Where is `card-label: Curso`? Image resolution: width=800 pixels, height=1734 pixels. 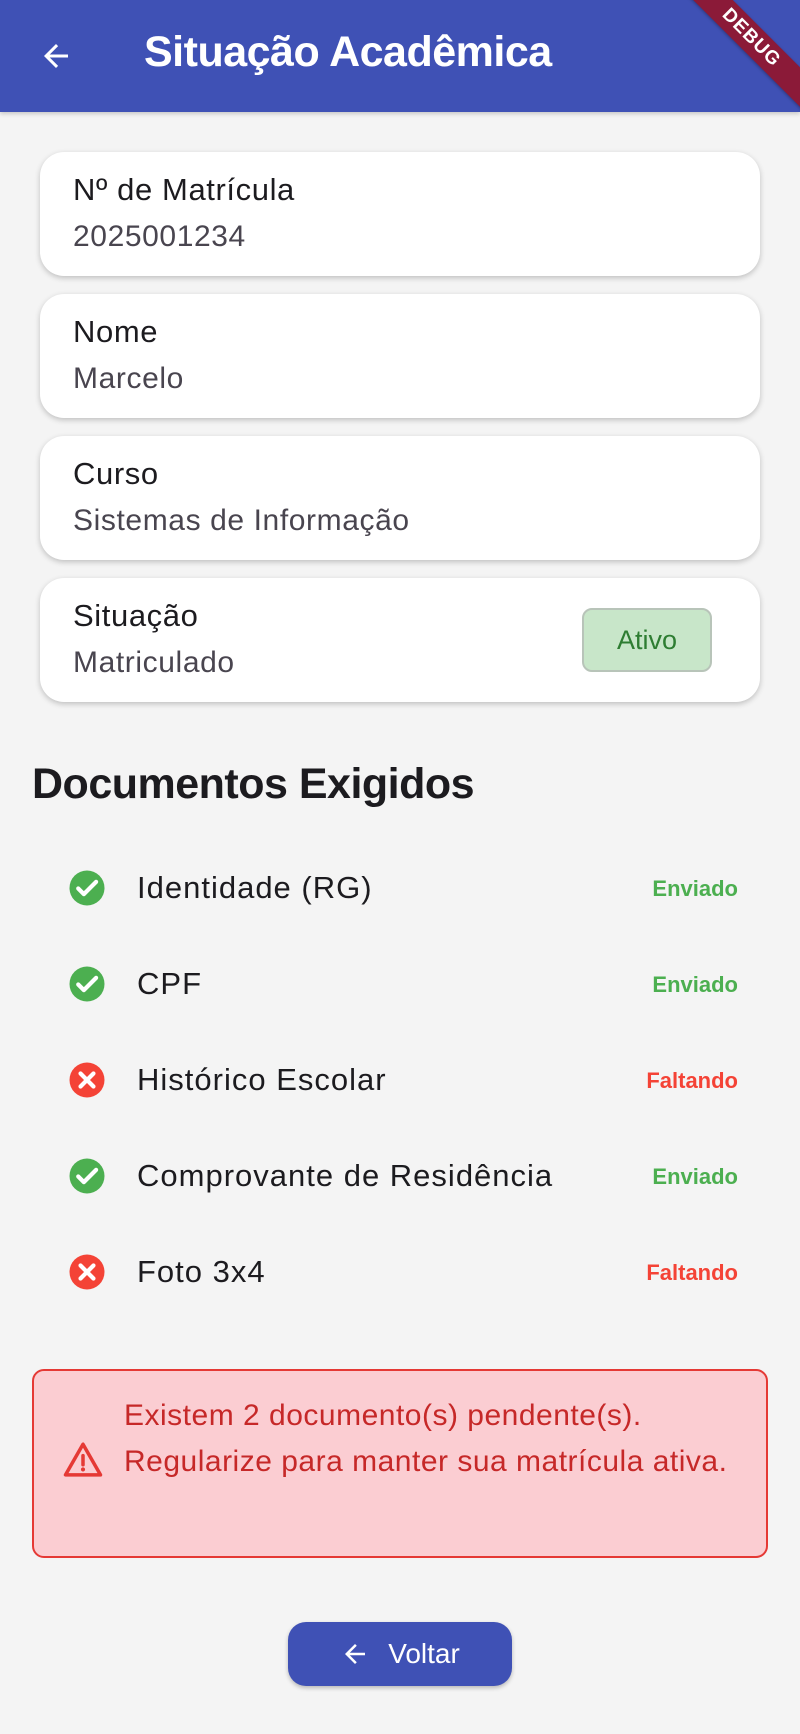 card-label: Curso is located at coordinates (116, 473).